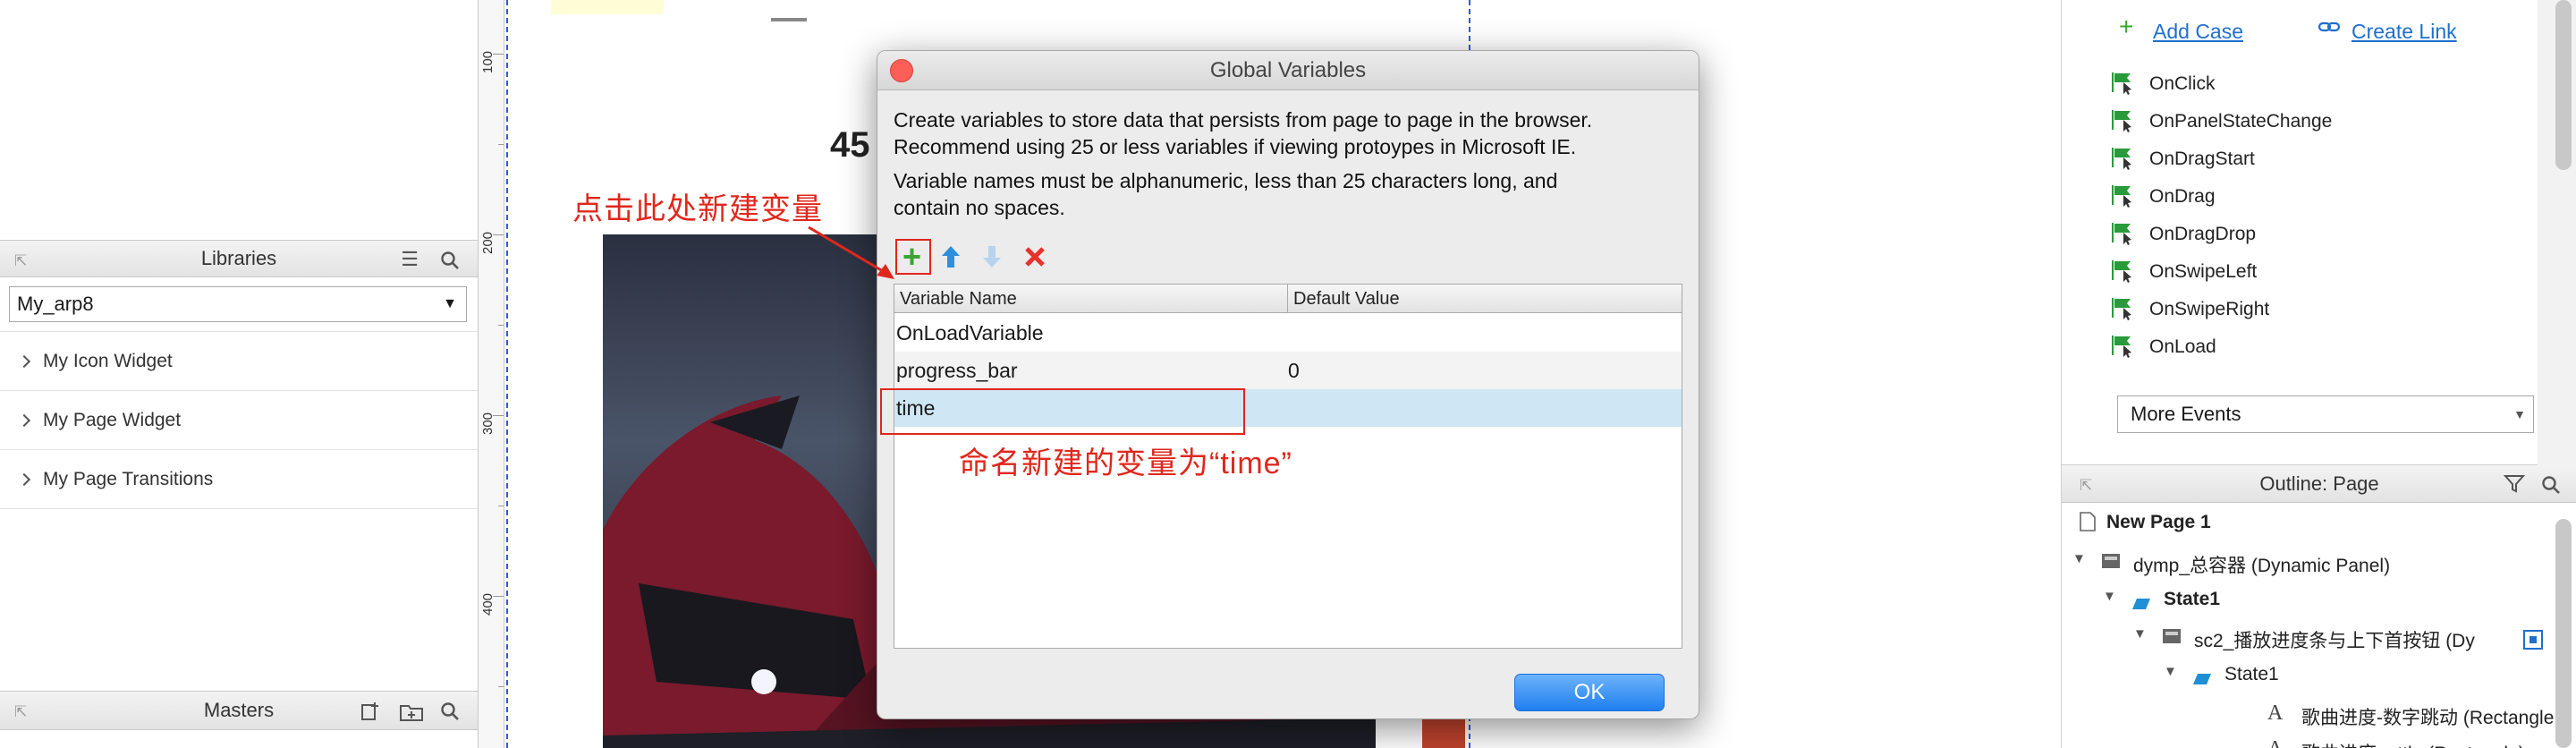 This screenshot has width=2576, height=748. I want to click on link-icon, so click(2329, 29).